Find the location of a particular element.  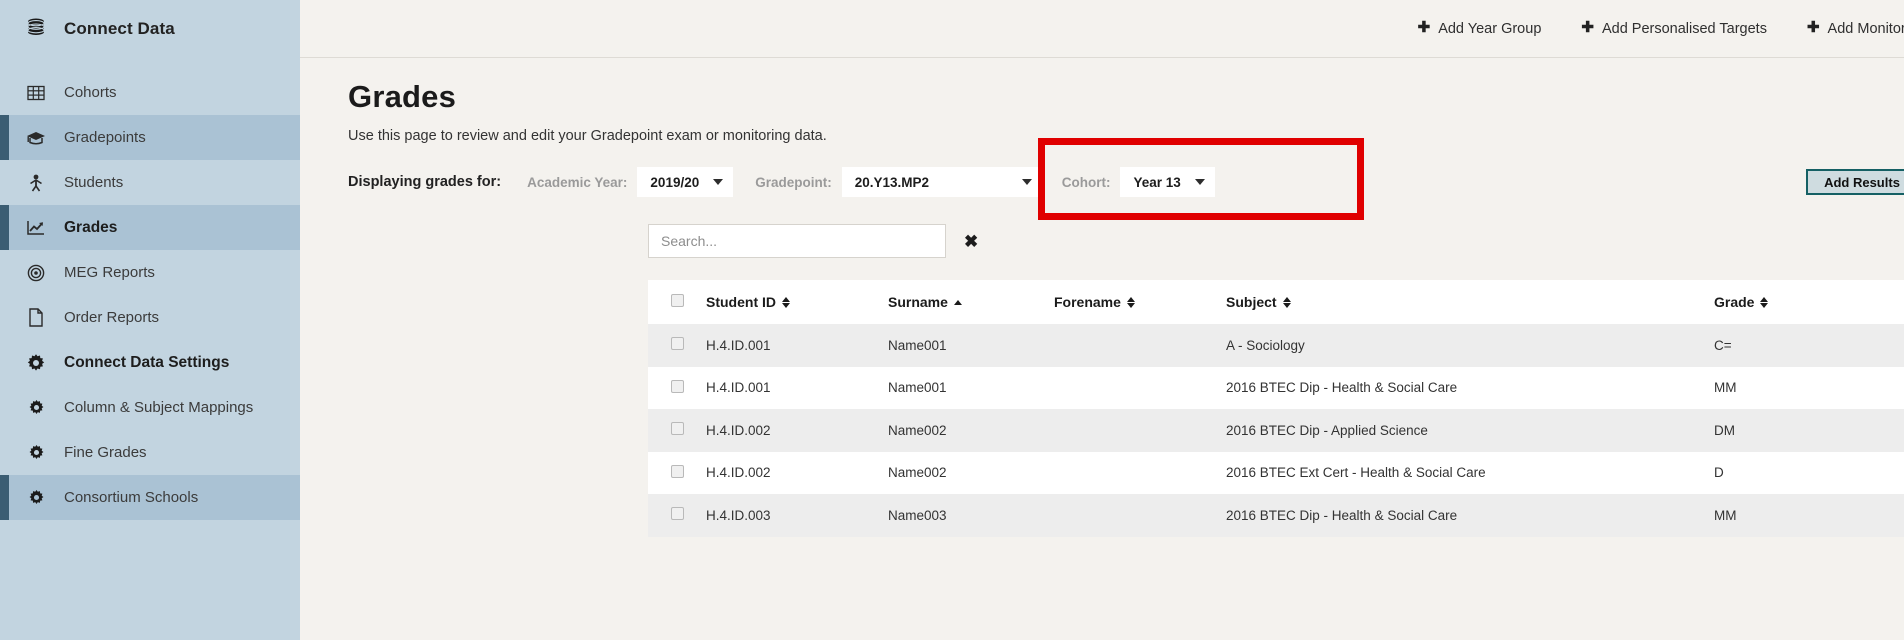

add-year-group-button: ✚ Add Year Group is located at coordinates (1479, 28).